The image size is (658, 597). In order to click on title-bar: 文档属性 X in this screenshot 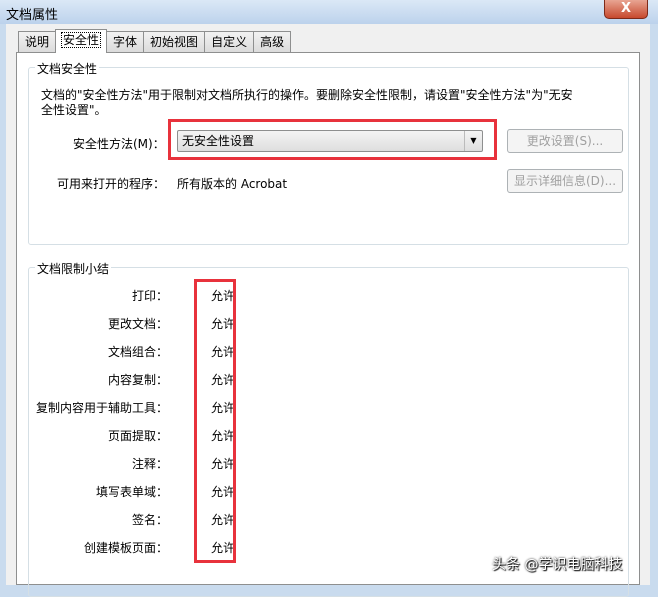, I will do `click(329, 12)`.